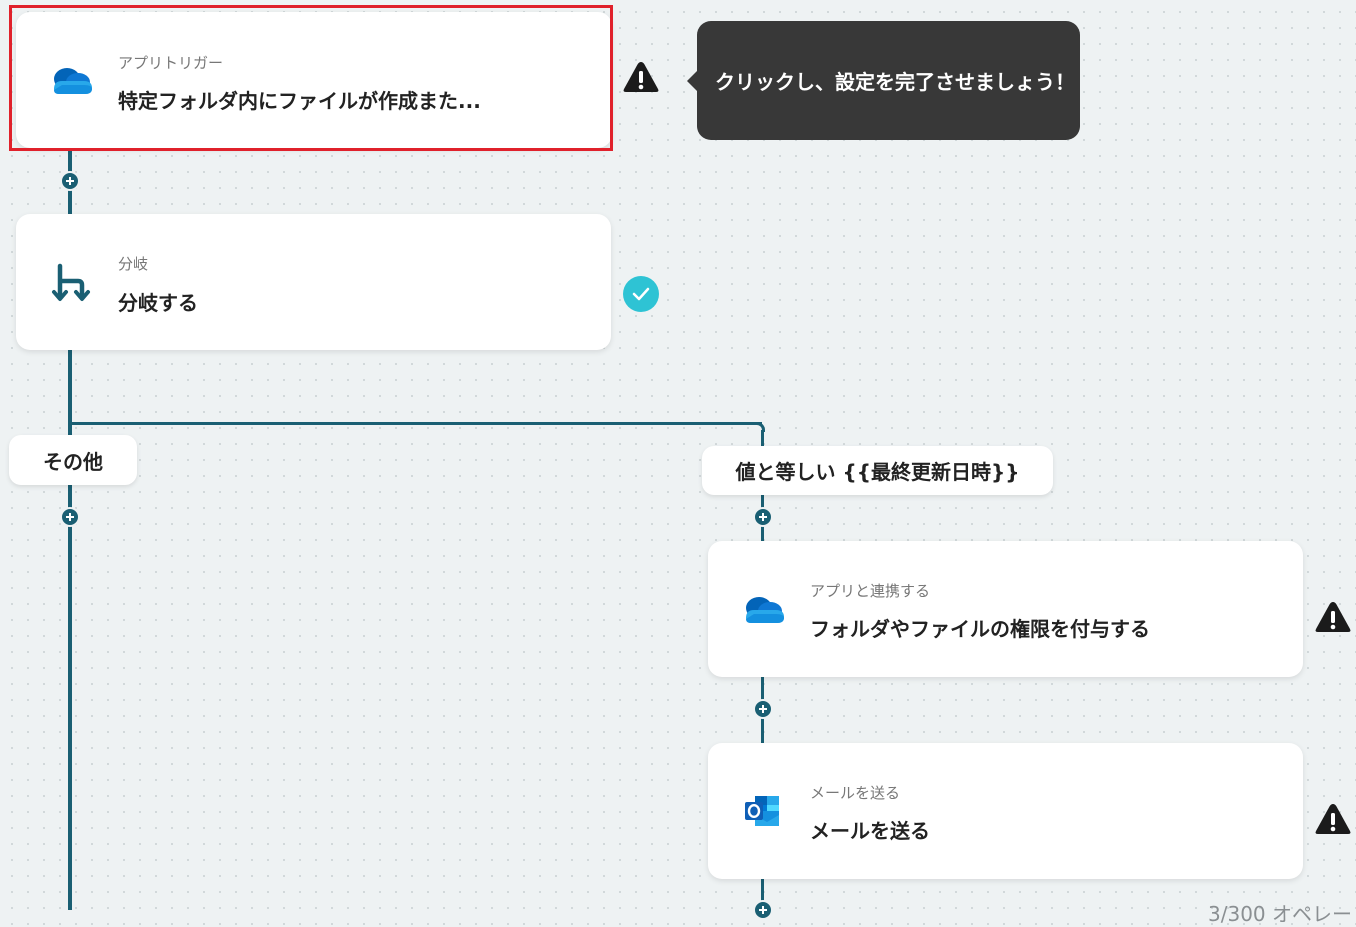 This screenshot has width=1356, height=927. Describe the element at coordinates (158, 303) in the screenshot. I see `card-title: 分岐する` at that location.